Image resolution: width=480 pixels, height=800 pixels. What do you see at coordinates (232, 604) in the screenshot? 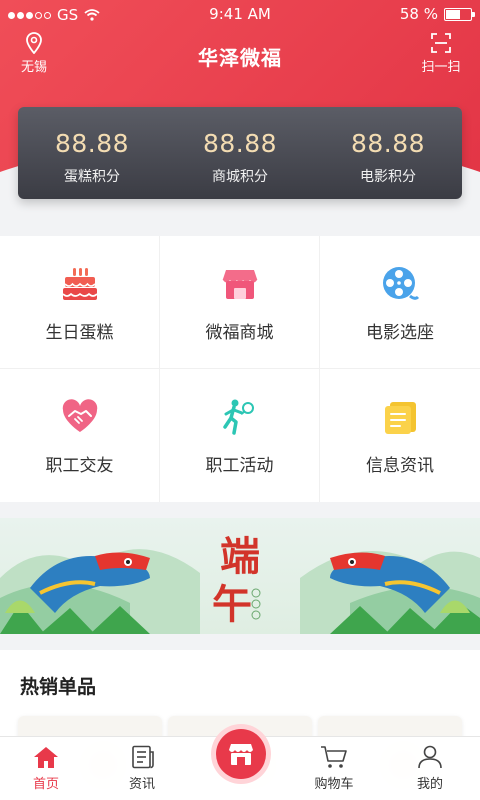
I see `banner-text-bottom: 午` at bounding box center [232, 604].